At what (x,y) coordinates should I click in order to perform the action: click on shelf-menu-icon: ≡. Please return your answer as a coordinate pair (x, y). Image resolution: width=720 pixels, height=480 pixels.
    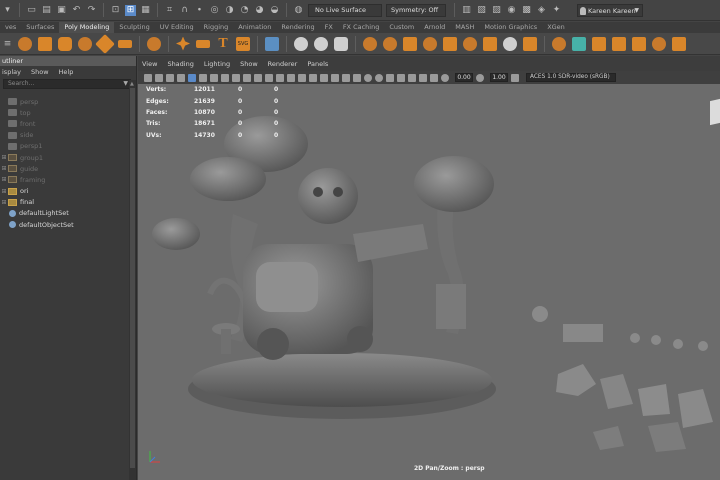
    Looking at the image, I should click on (7, 43).